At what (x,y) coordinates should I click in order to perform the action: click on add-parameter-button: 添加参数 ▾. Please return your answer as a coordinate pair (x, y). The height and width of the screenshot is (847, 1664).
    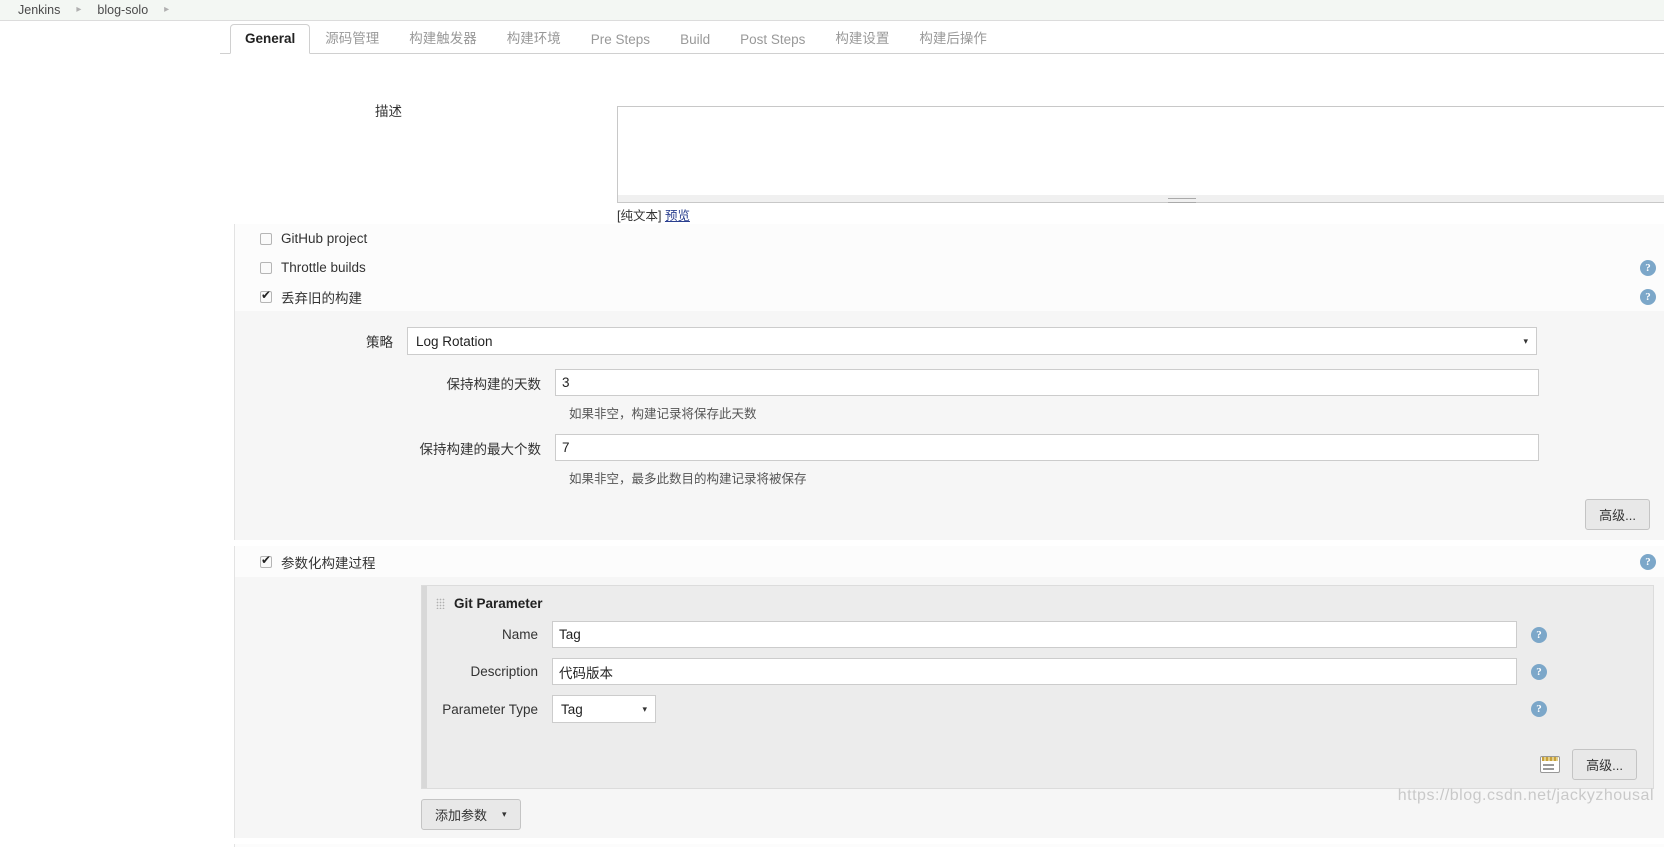
    Looking at the image, I should click on (471, 814).